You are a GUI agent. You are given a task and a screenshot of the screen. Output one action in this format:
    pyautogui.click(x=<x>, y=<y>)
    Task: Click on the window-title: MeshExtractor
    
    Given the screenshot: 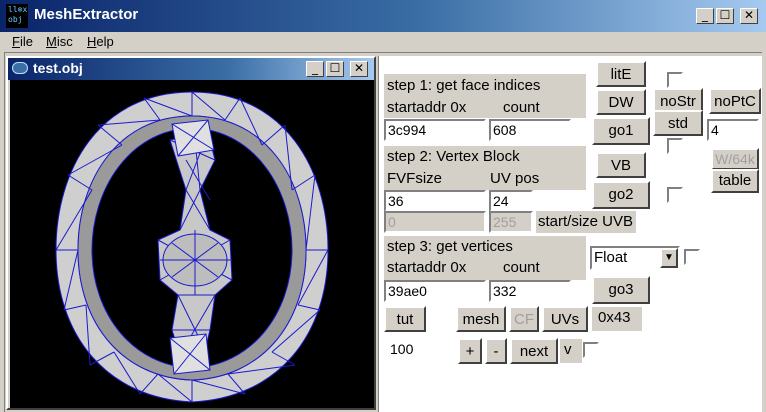 What is the action you would take?
    pyautogui.click(x=86, y=14)
    